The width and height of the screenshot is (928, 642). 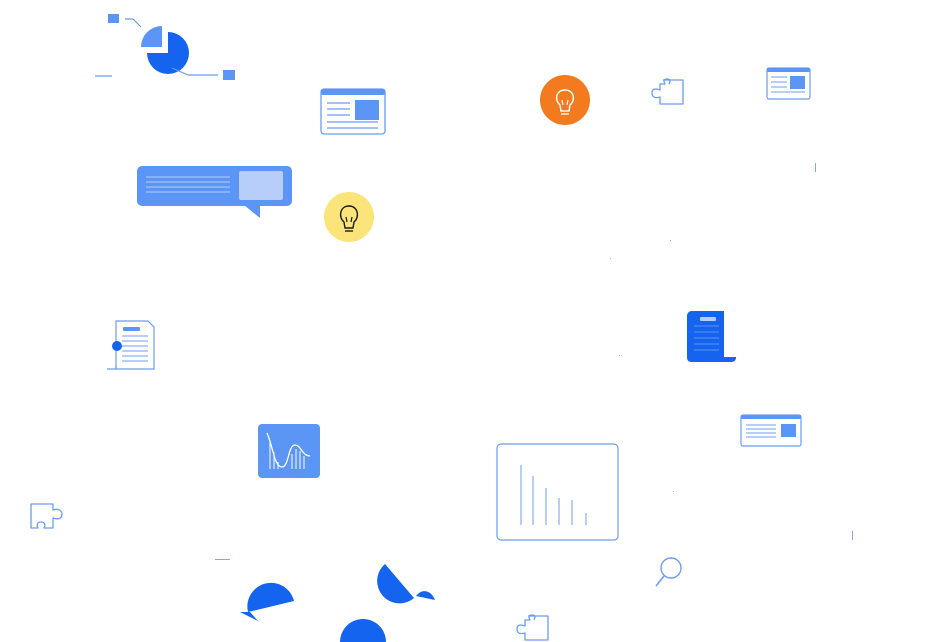 What do you see at coordinates (557, 492) in the screenshot?
I see `bar-chart-icon` at bounding box center [557, 492].